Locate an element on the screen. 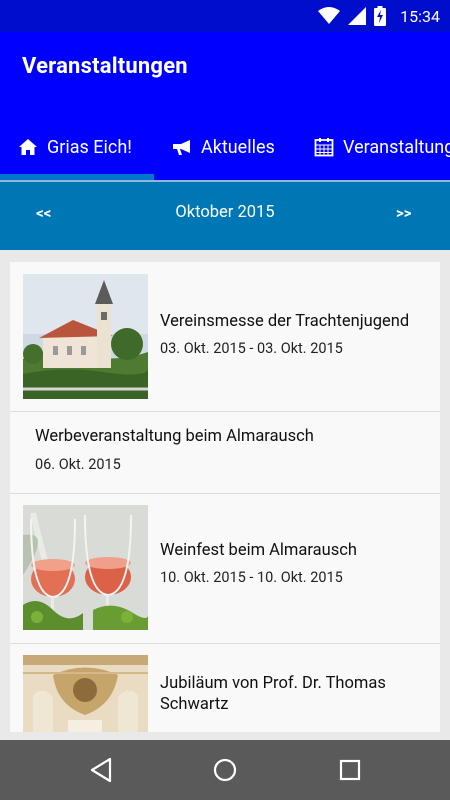 The height and width of the screenshot is (800, 450). event-date: 03. Okt. 2015 - 03. Okt. 2015 is located at coordinates (251, 348).